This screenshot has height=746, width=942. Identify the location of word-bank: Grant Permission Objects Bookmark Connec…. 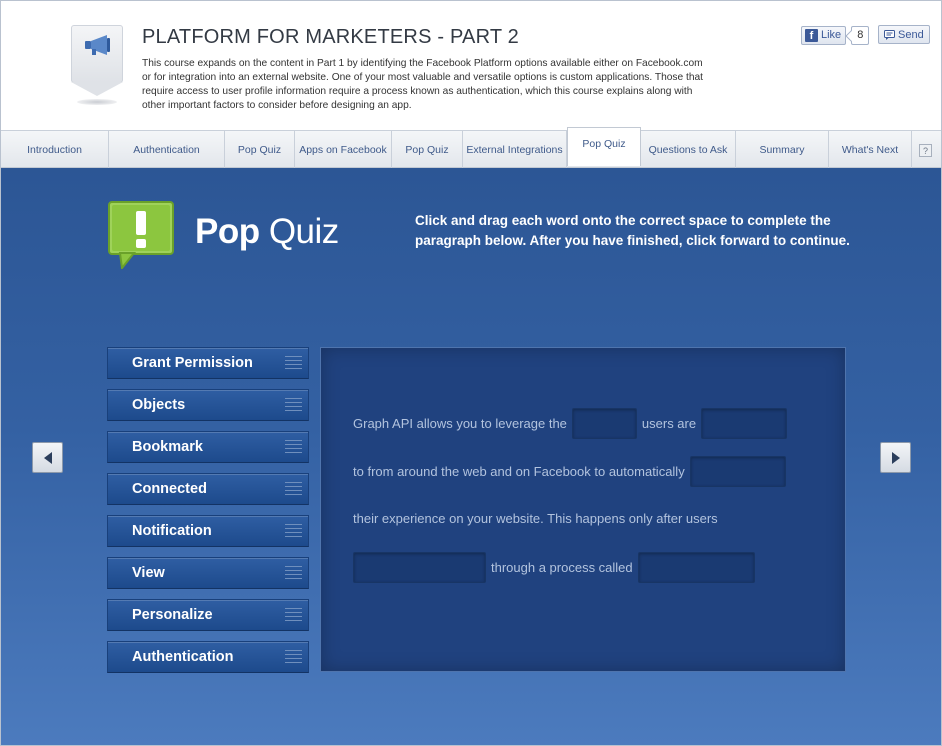
(208, 515).